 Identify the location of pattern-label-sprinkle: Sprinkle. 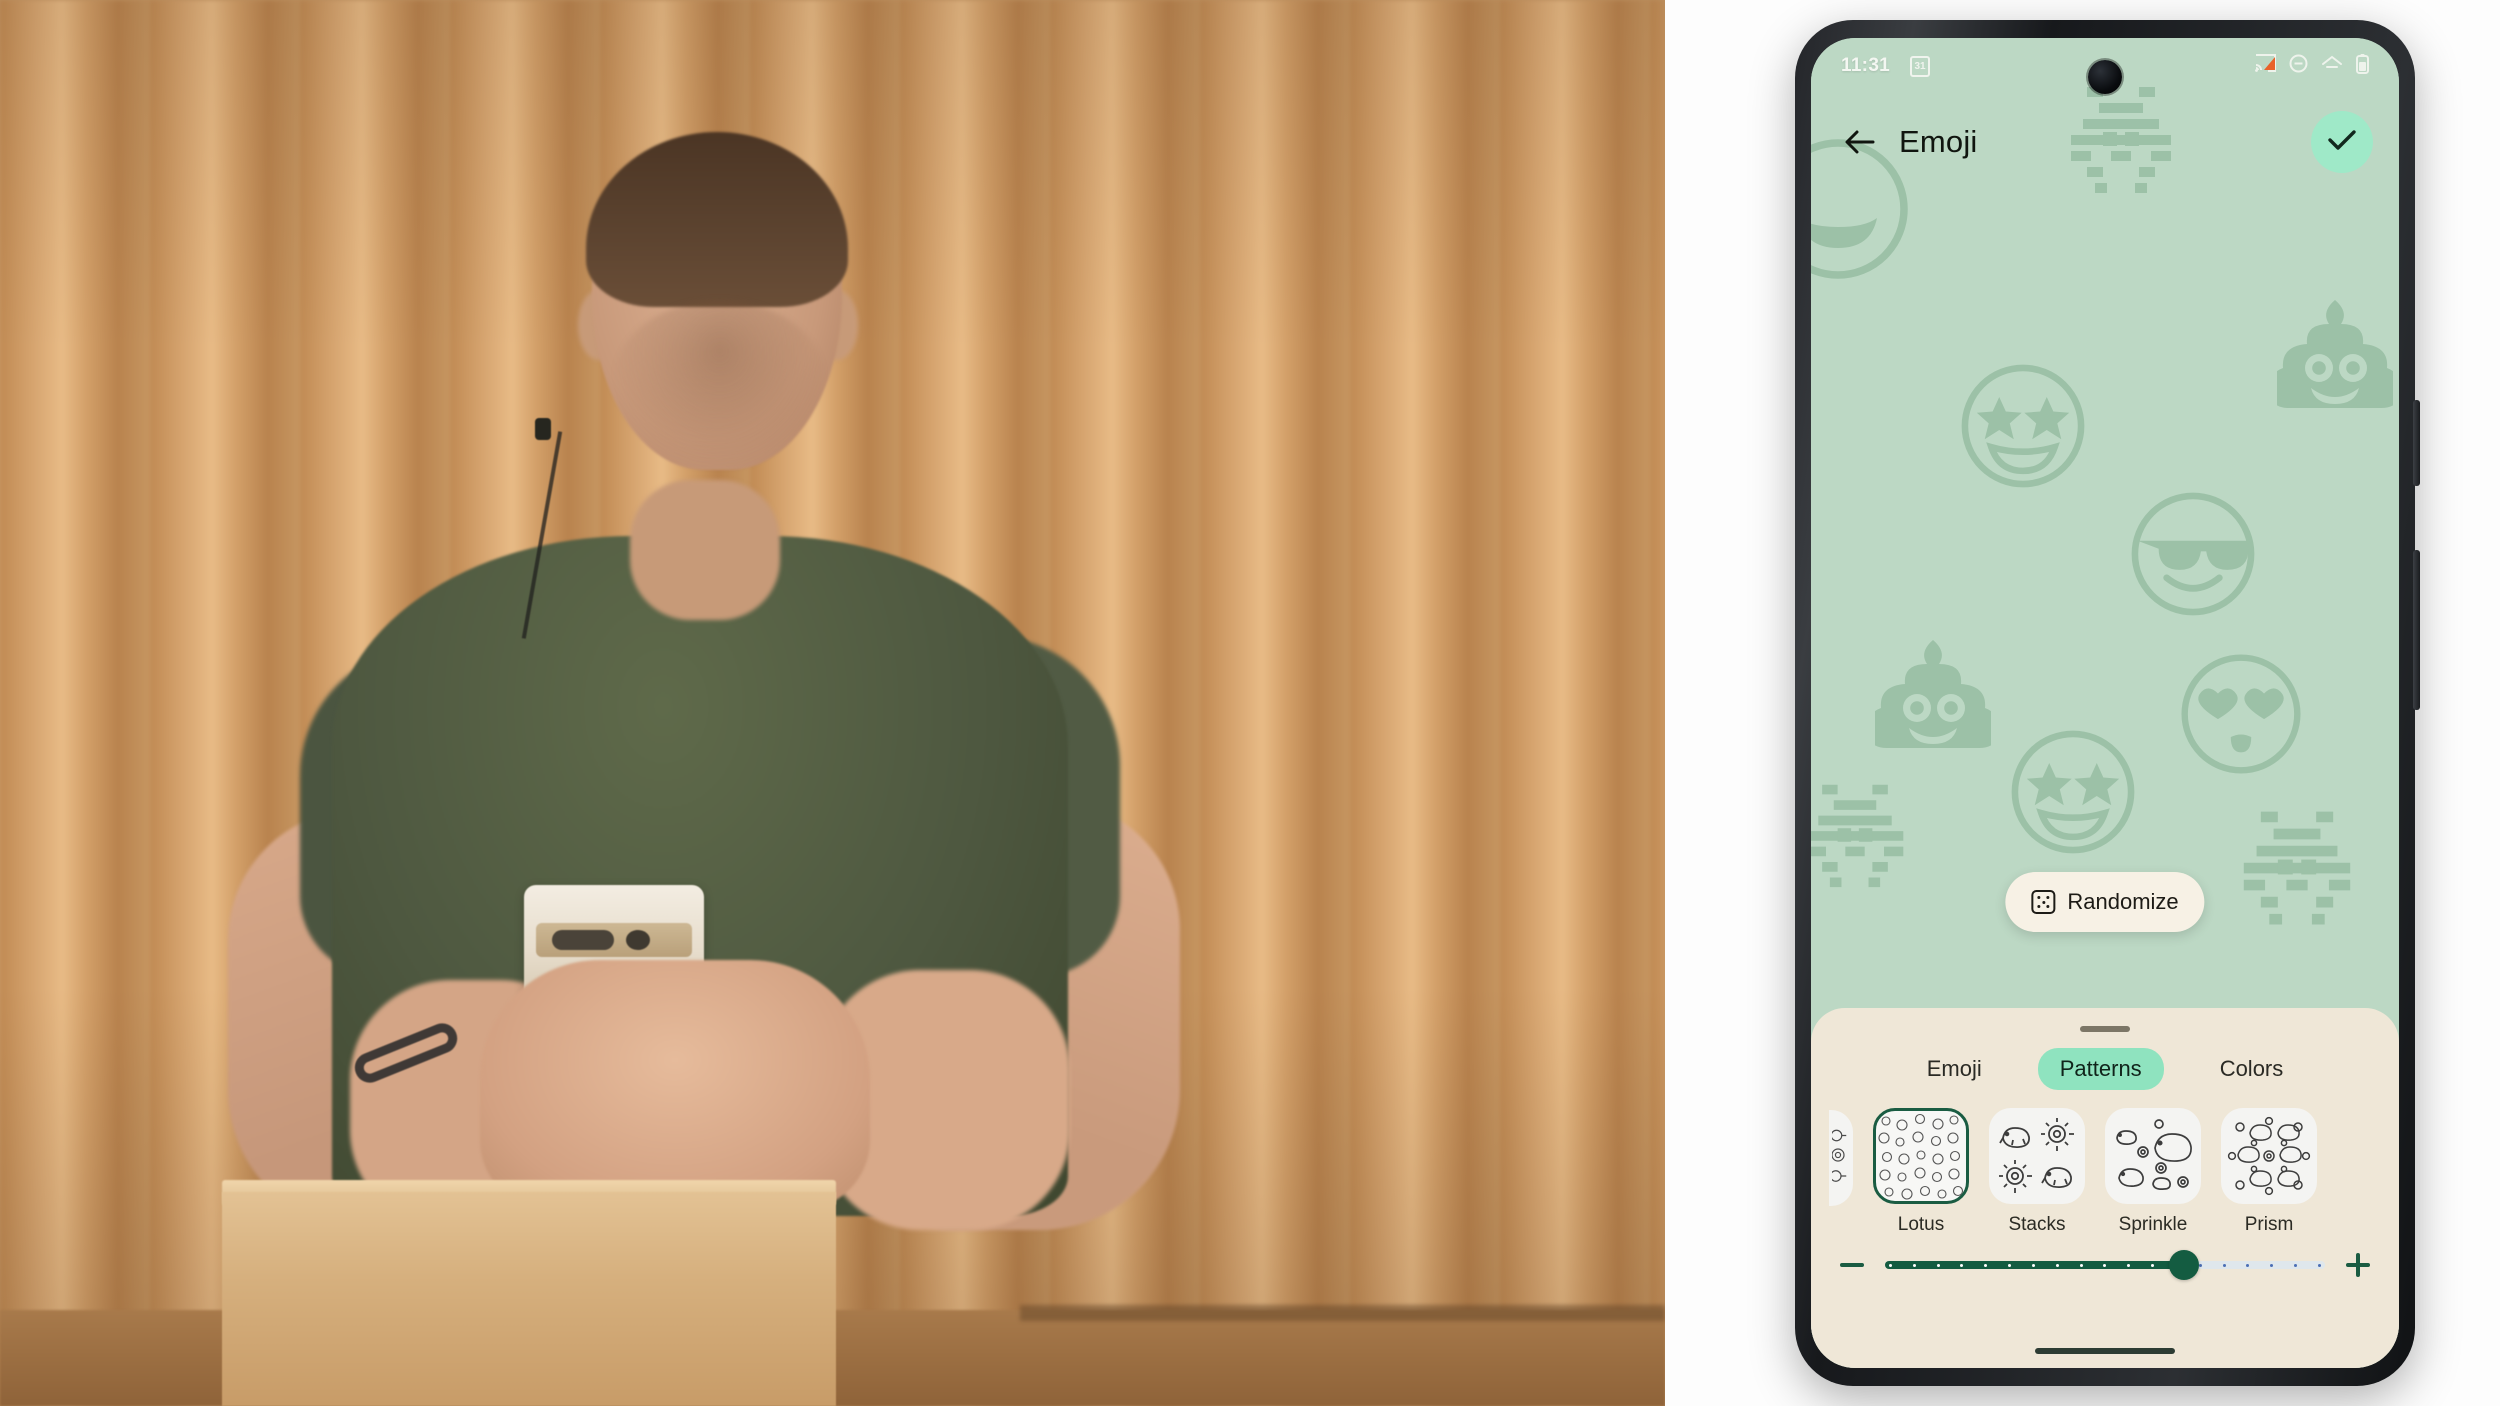
(2153, 1224).